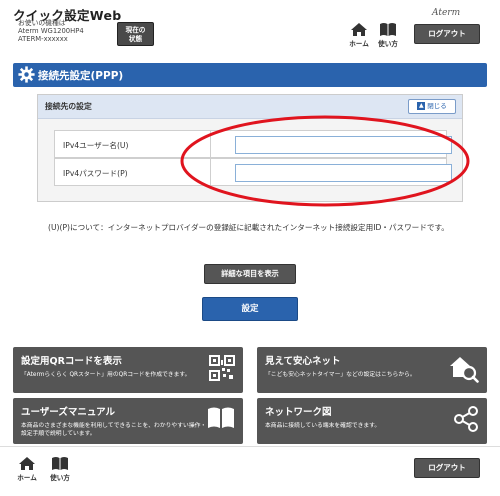  I want to click on home-search-icon, so click(464, 370).